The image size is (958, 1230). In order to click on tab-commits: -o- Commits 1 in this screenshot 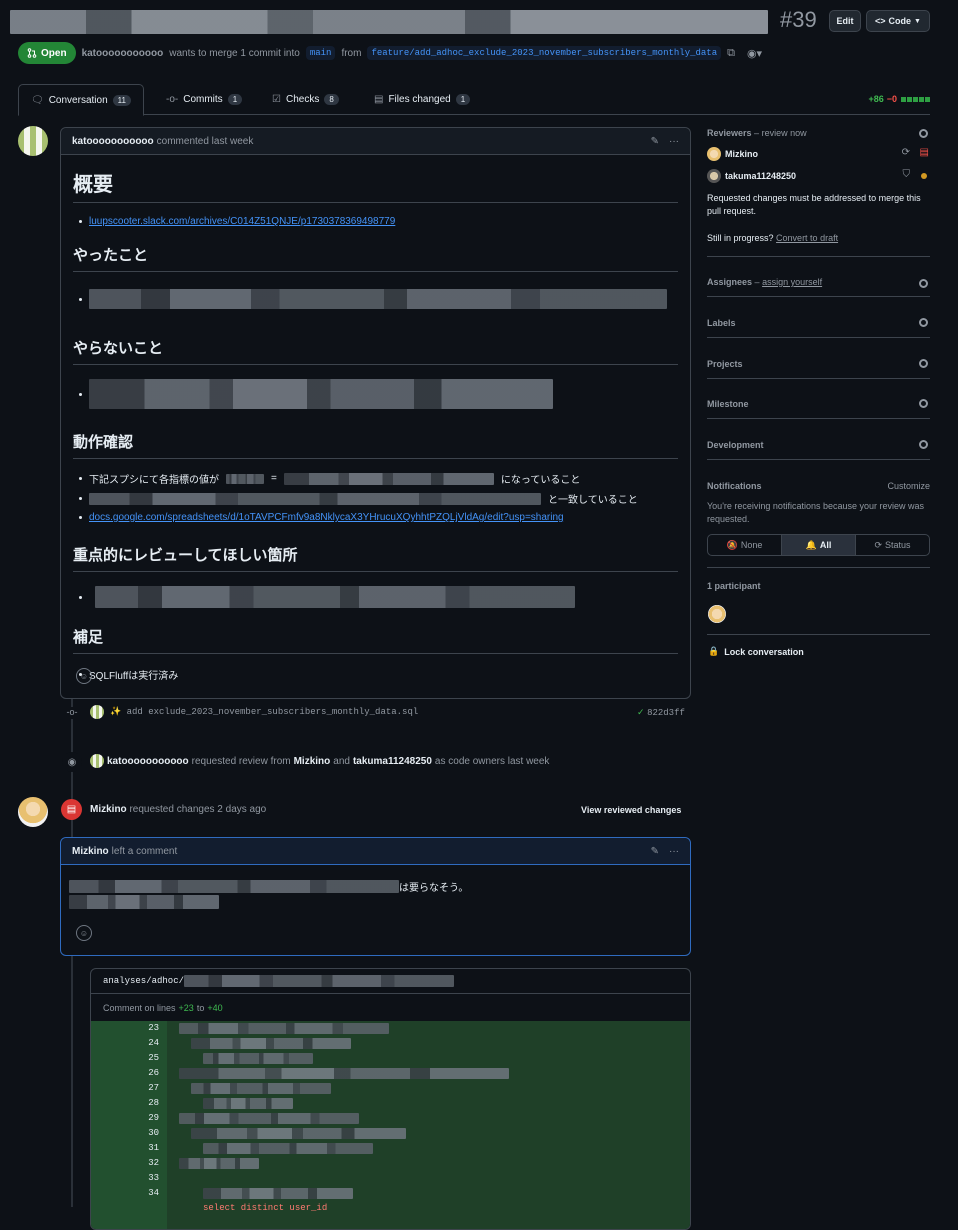, I will do `click(204, 99)`.